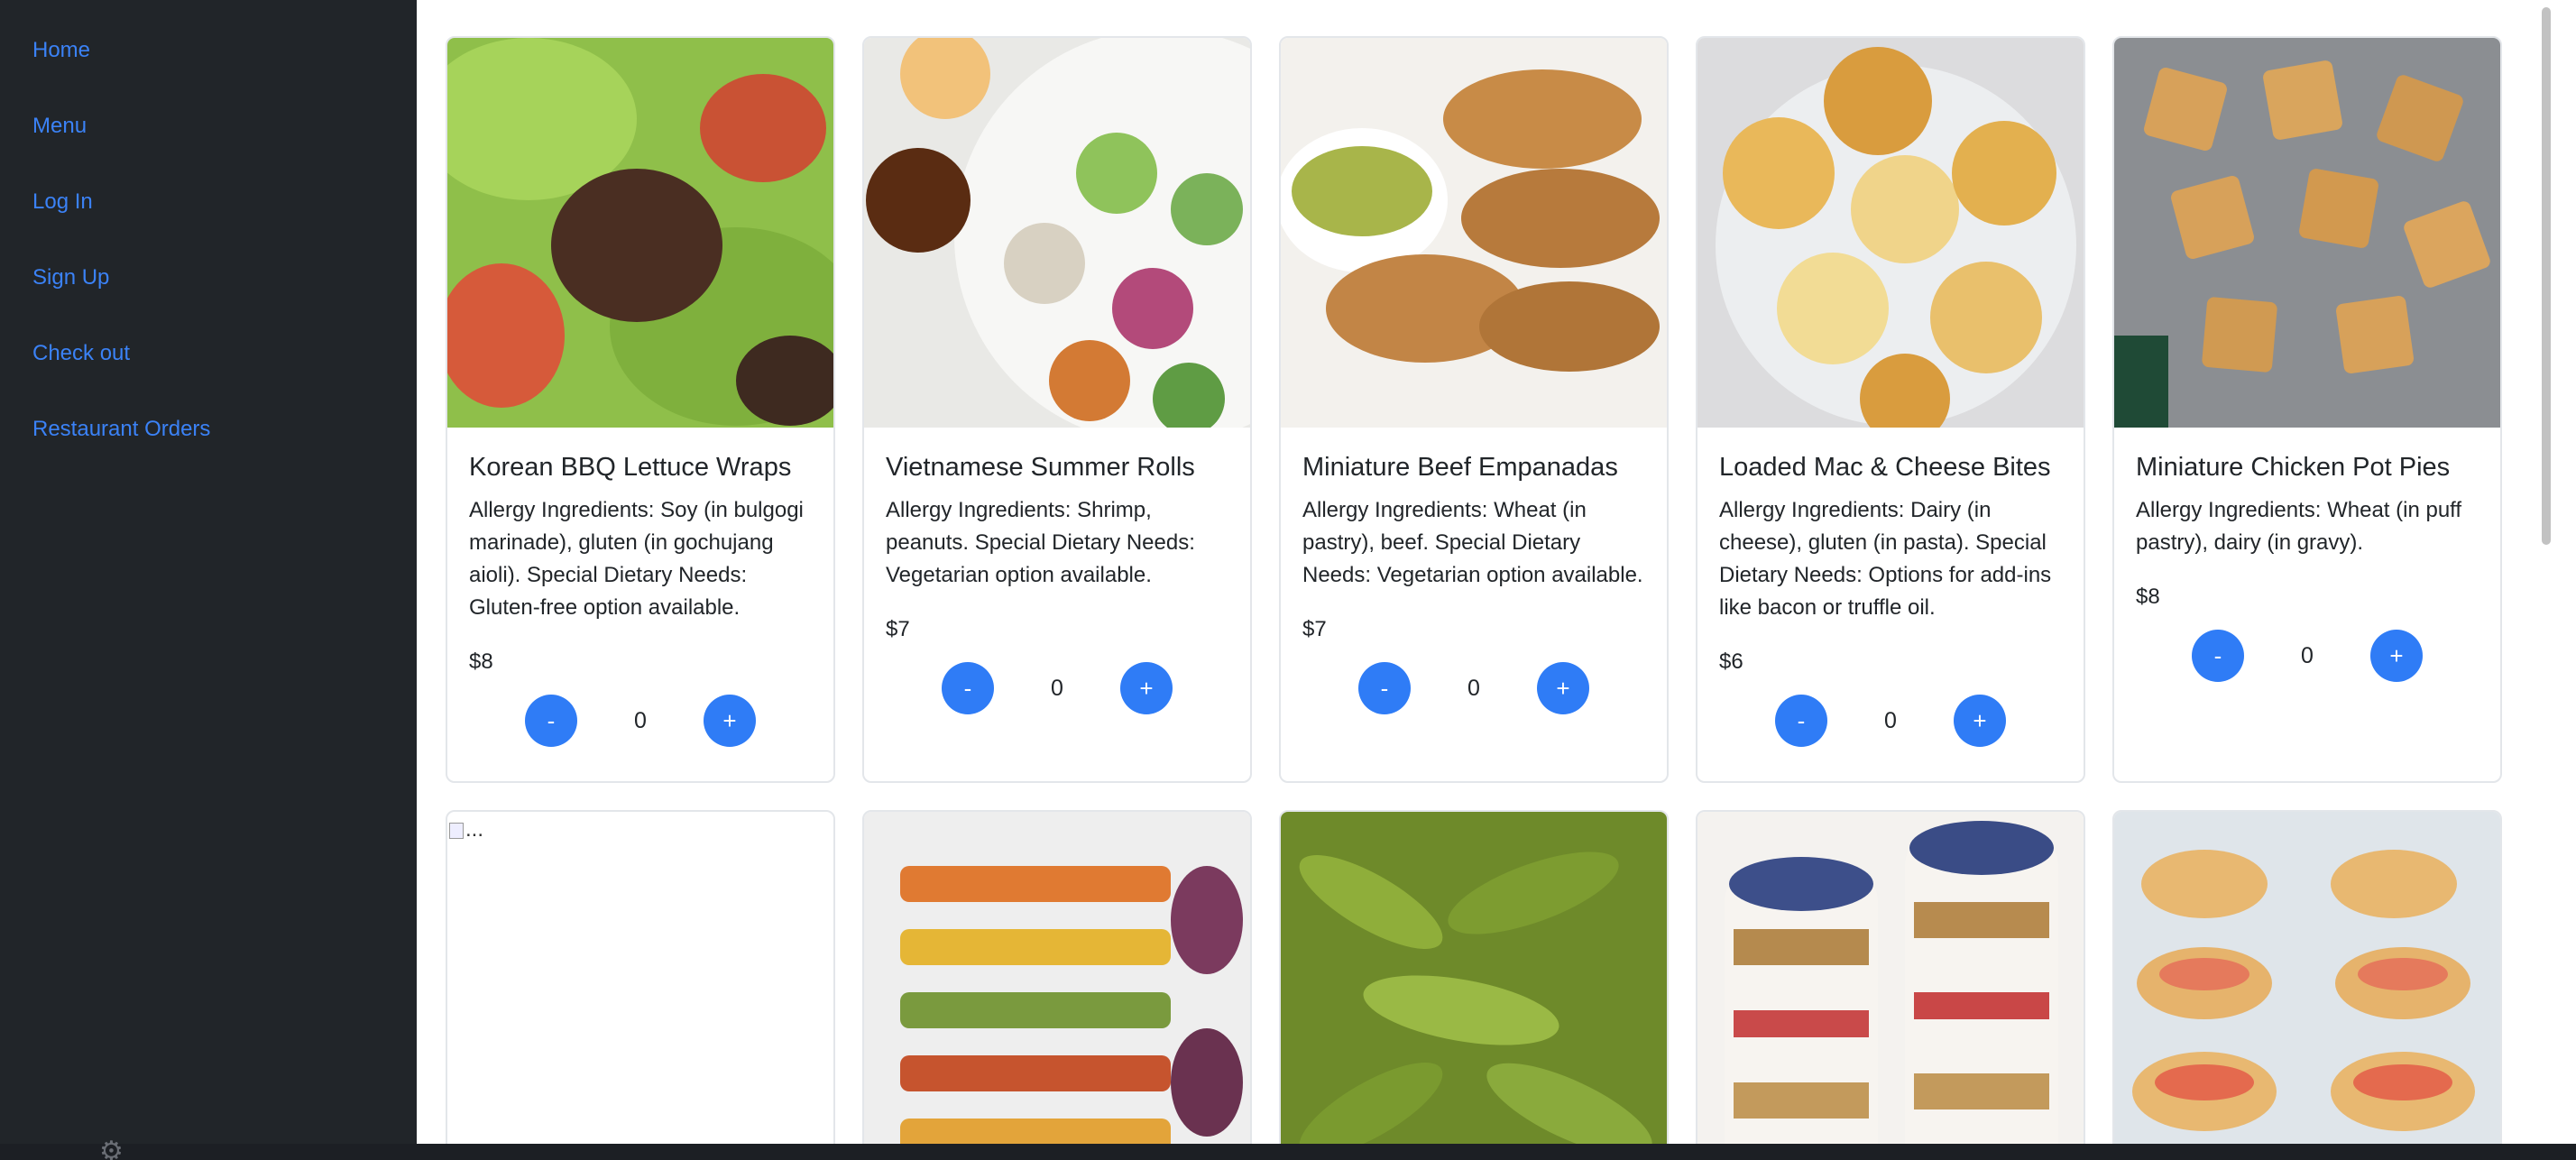  Describe the element at coordinates (208, 222) in the screenshot. I see `nav-login-link: Log In` at that location.